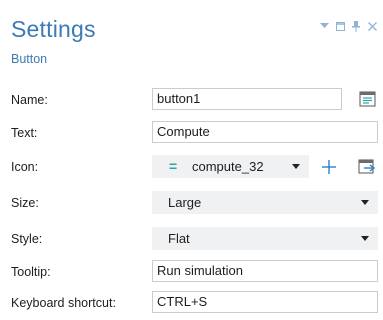 The width and height of the screenshot is (383, 320). I want to click on icon-select-value: compute_32, so click(228, 166).